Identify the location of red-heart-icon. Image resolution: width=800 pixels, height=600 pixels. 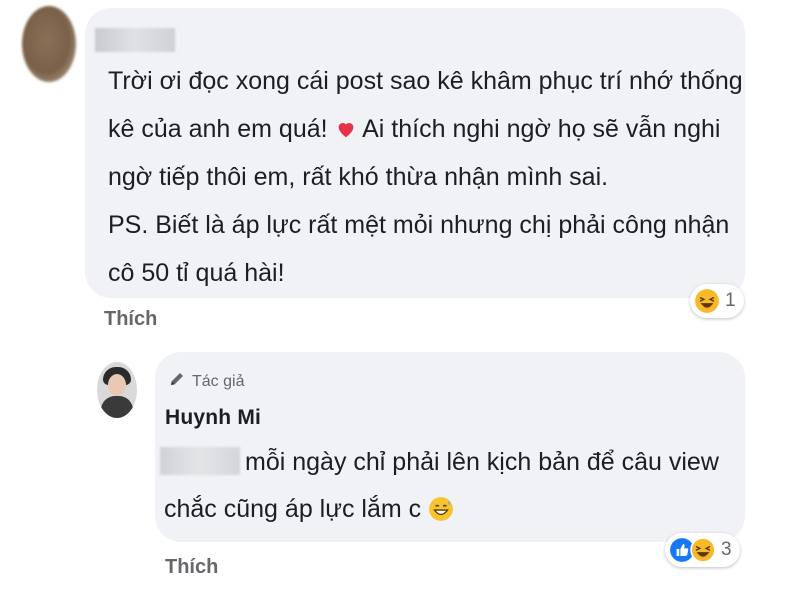
(346, 128).